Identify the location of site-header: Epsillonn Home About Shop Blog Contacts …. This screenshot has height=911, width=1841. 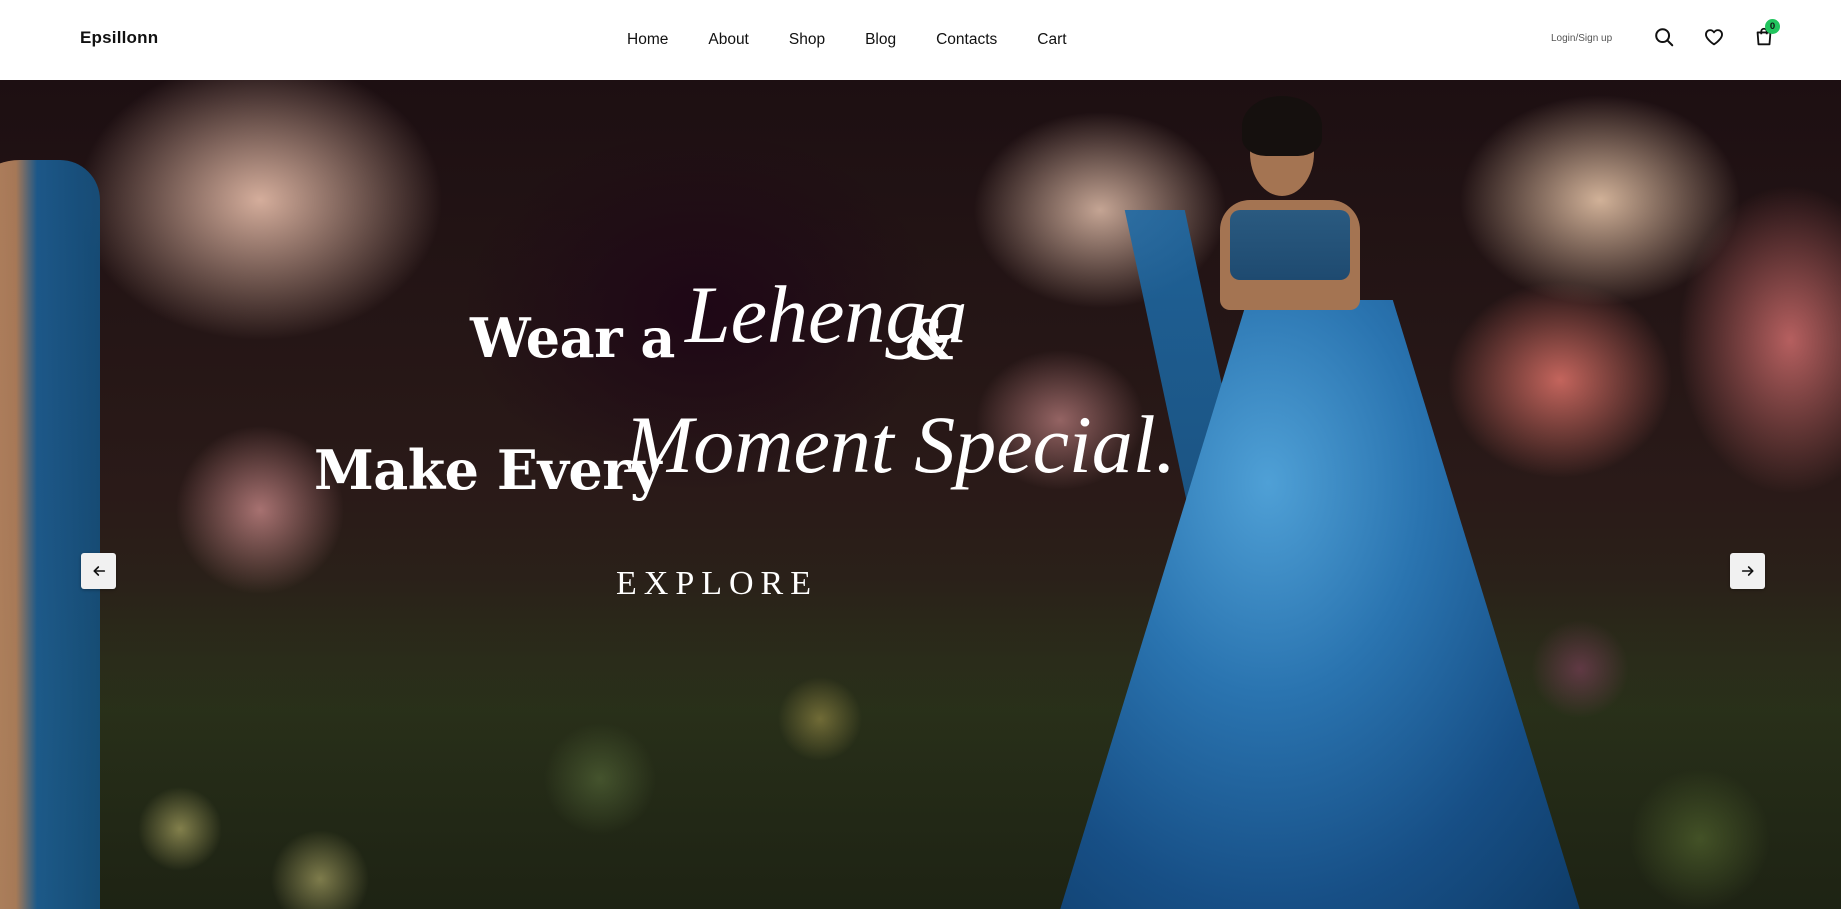
(920, 40).